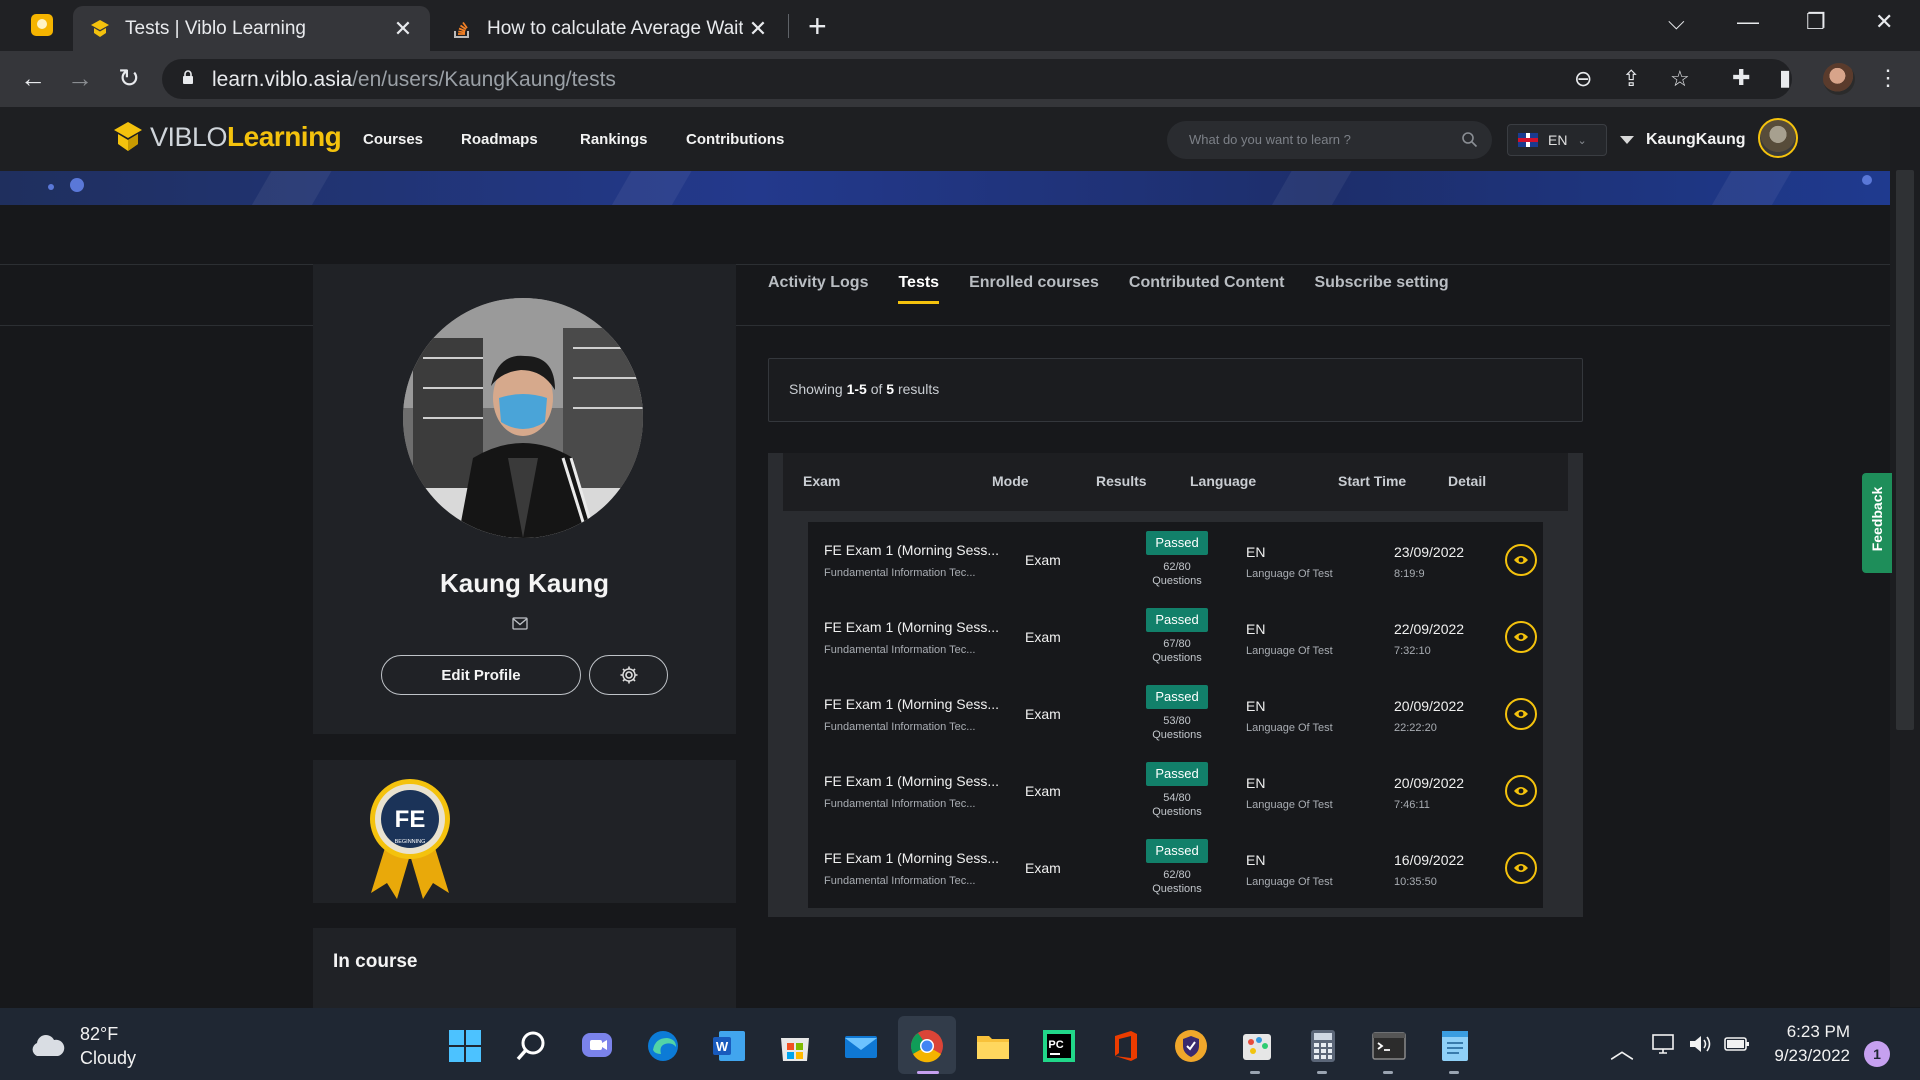 The image size is (1920, 1080). Describe the element at coordinates (795, 1046) in the screenshot. I see `microsoft-store-icon` at that location.